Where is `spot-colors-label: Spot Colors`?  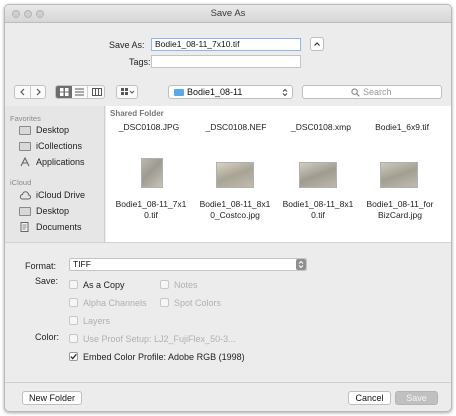 spot-colors-label: Spot Colors is located at coordinates (198, 303).